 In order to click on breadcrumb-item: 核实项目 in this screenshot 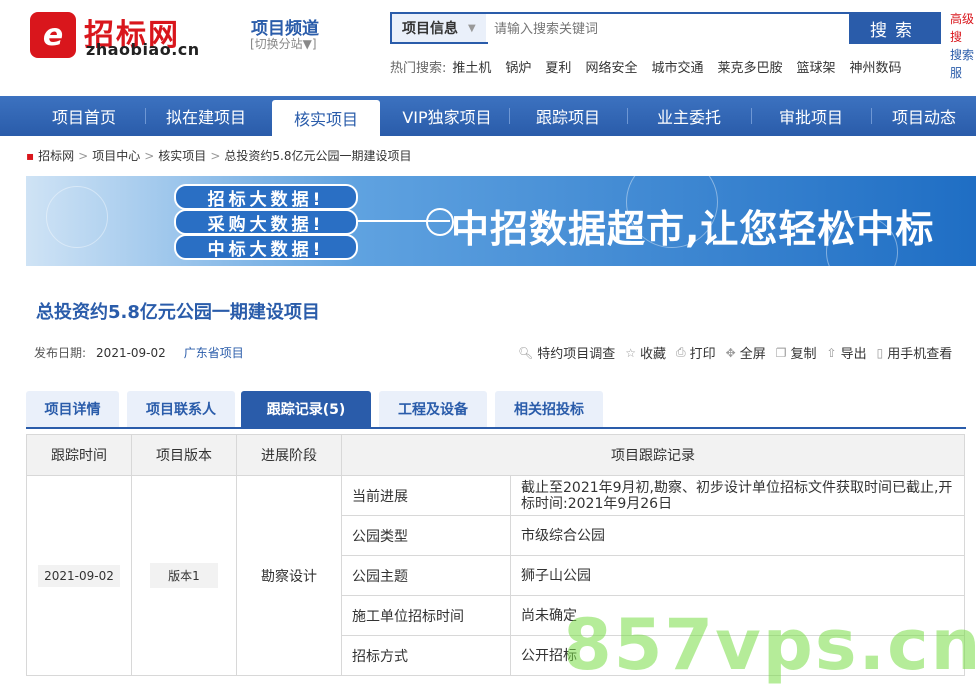, I will do `click(182, 156)`.